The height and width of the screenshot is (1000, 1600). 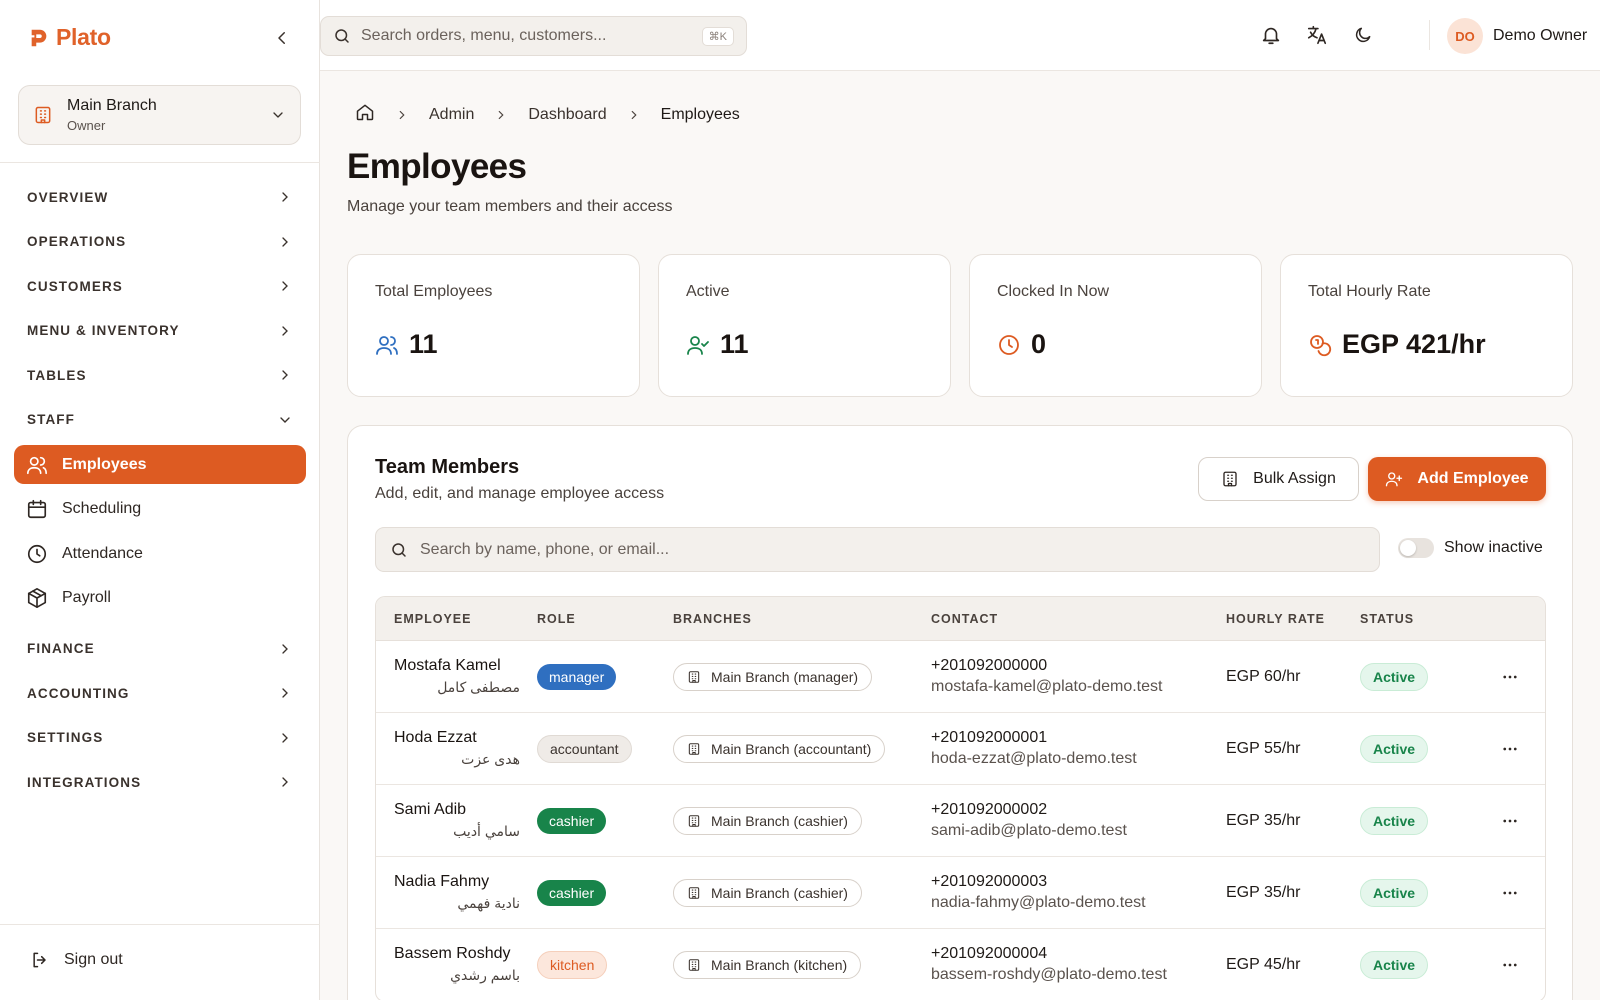 I want to click on branch-selector: Main Branch Owner, so click(x=159, y=115).